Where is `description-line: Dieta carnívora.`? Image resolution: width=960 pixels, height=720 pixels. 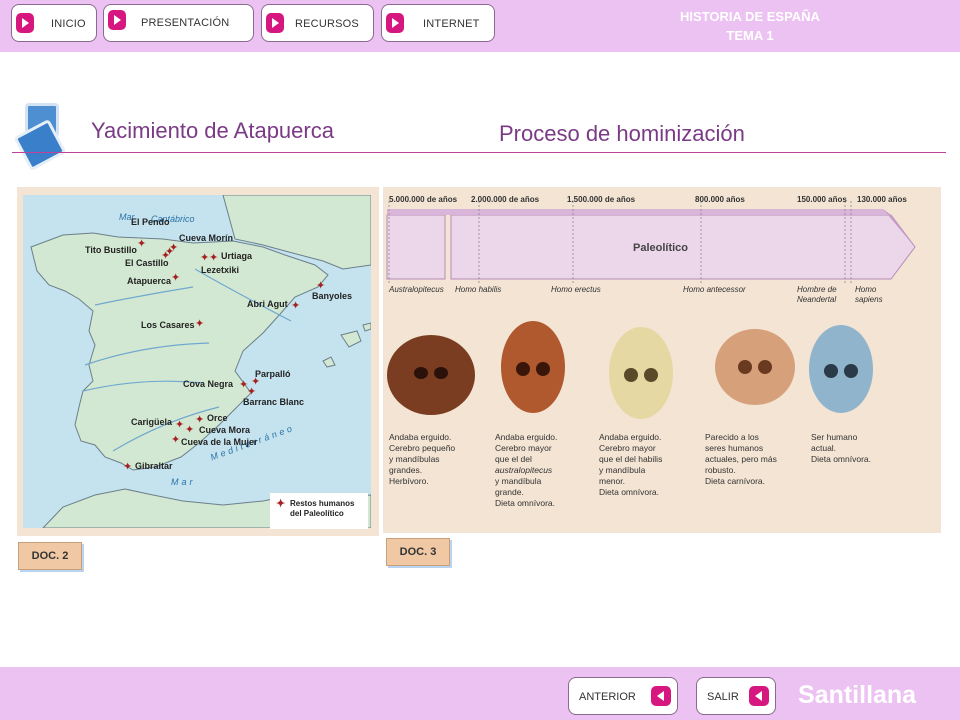 description-line: Dieta carnívora. is located at coordinates (735, 481).